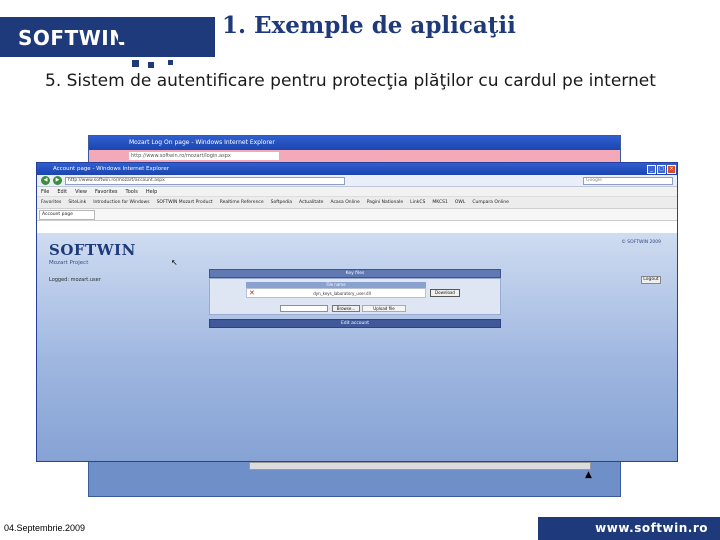 Image resolution: width=720 pixels, height=540 pixels. What do you see at coordinates (45, 180) in the screenshot?
I see `back-icon: ◀` at bounding box center [45, 180].